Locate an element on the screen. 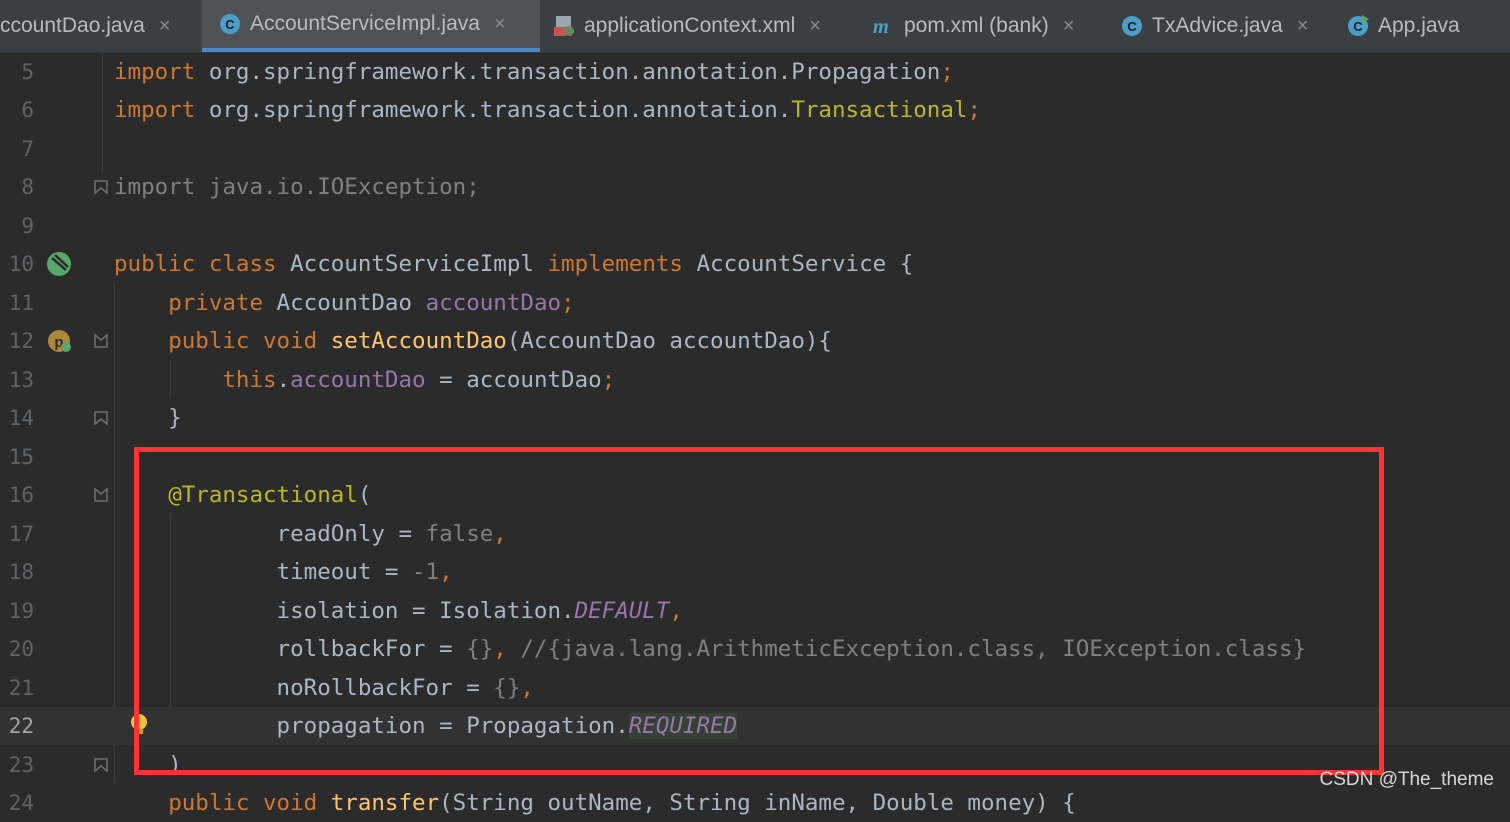 The height and width of the screenshot is (822, 1510). code-text: isolation = Isolation.DEFAULT, is located at coordinates (398, 611).